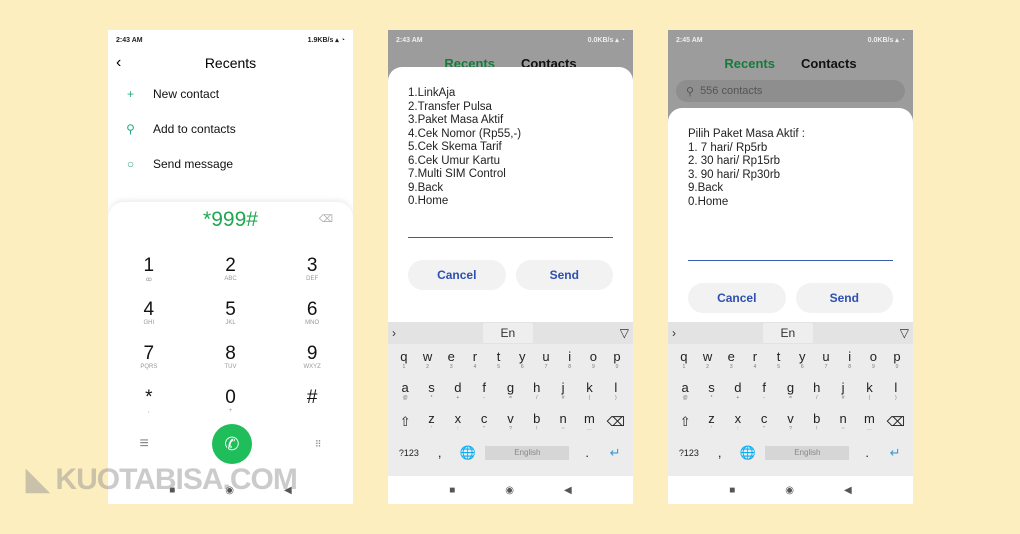 The height and width of the screenshot is (534, 1020). What do you see at coordinates (689, 453) in the screenshot?
I see `symbols-key: ?123` at bounding box center [689, 453].